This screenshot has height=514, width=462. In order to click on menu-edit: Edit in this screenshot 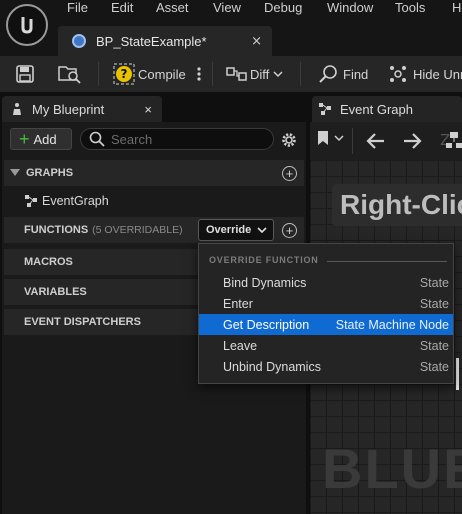, I will do `click(122, 7)`.